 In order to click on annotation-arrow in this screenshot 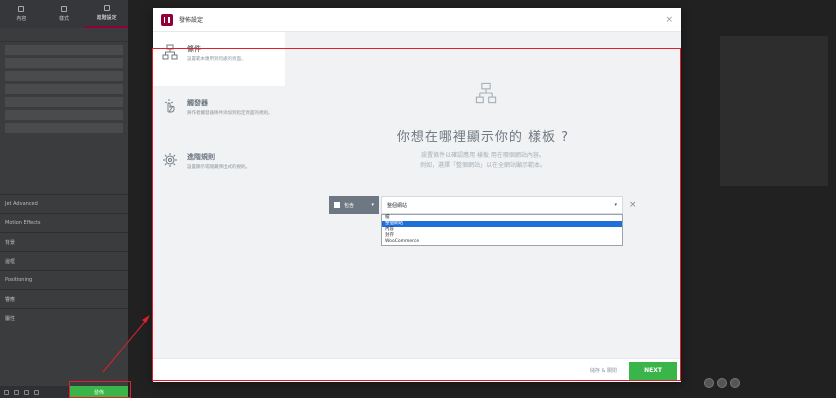, I will do `click(126, 344)`.